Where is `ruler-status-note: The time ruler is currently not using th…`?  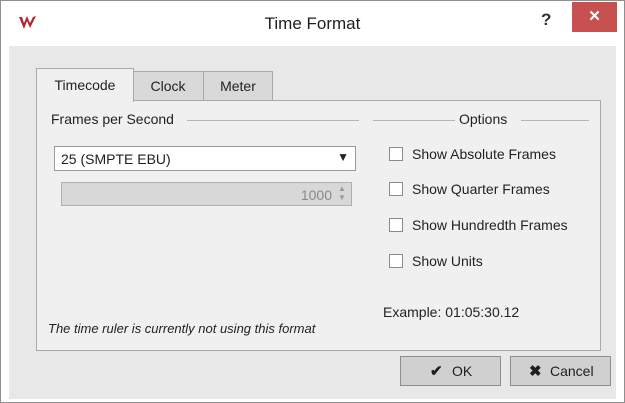
ruler-status-note: The time ruler is currently not using th… is located at coordinates (182, 328).